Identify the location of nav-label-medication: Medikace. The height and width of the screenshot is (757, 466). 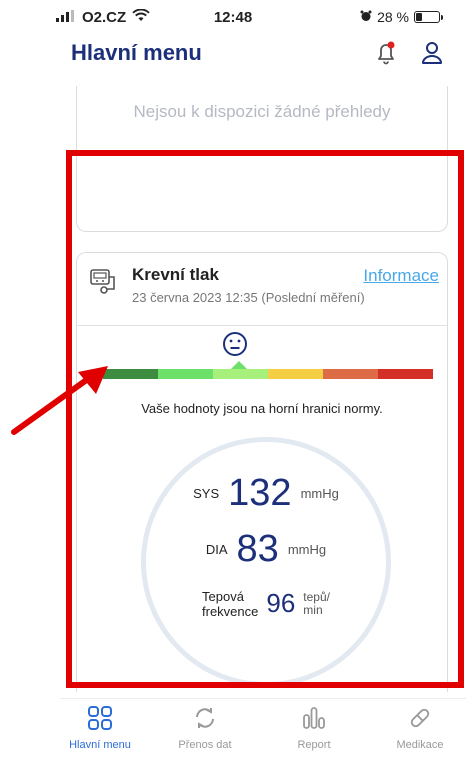
(420, 745).